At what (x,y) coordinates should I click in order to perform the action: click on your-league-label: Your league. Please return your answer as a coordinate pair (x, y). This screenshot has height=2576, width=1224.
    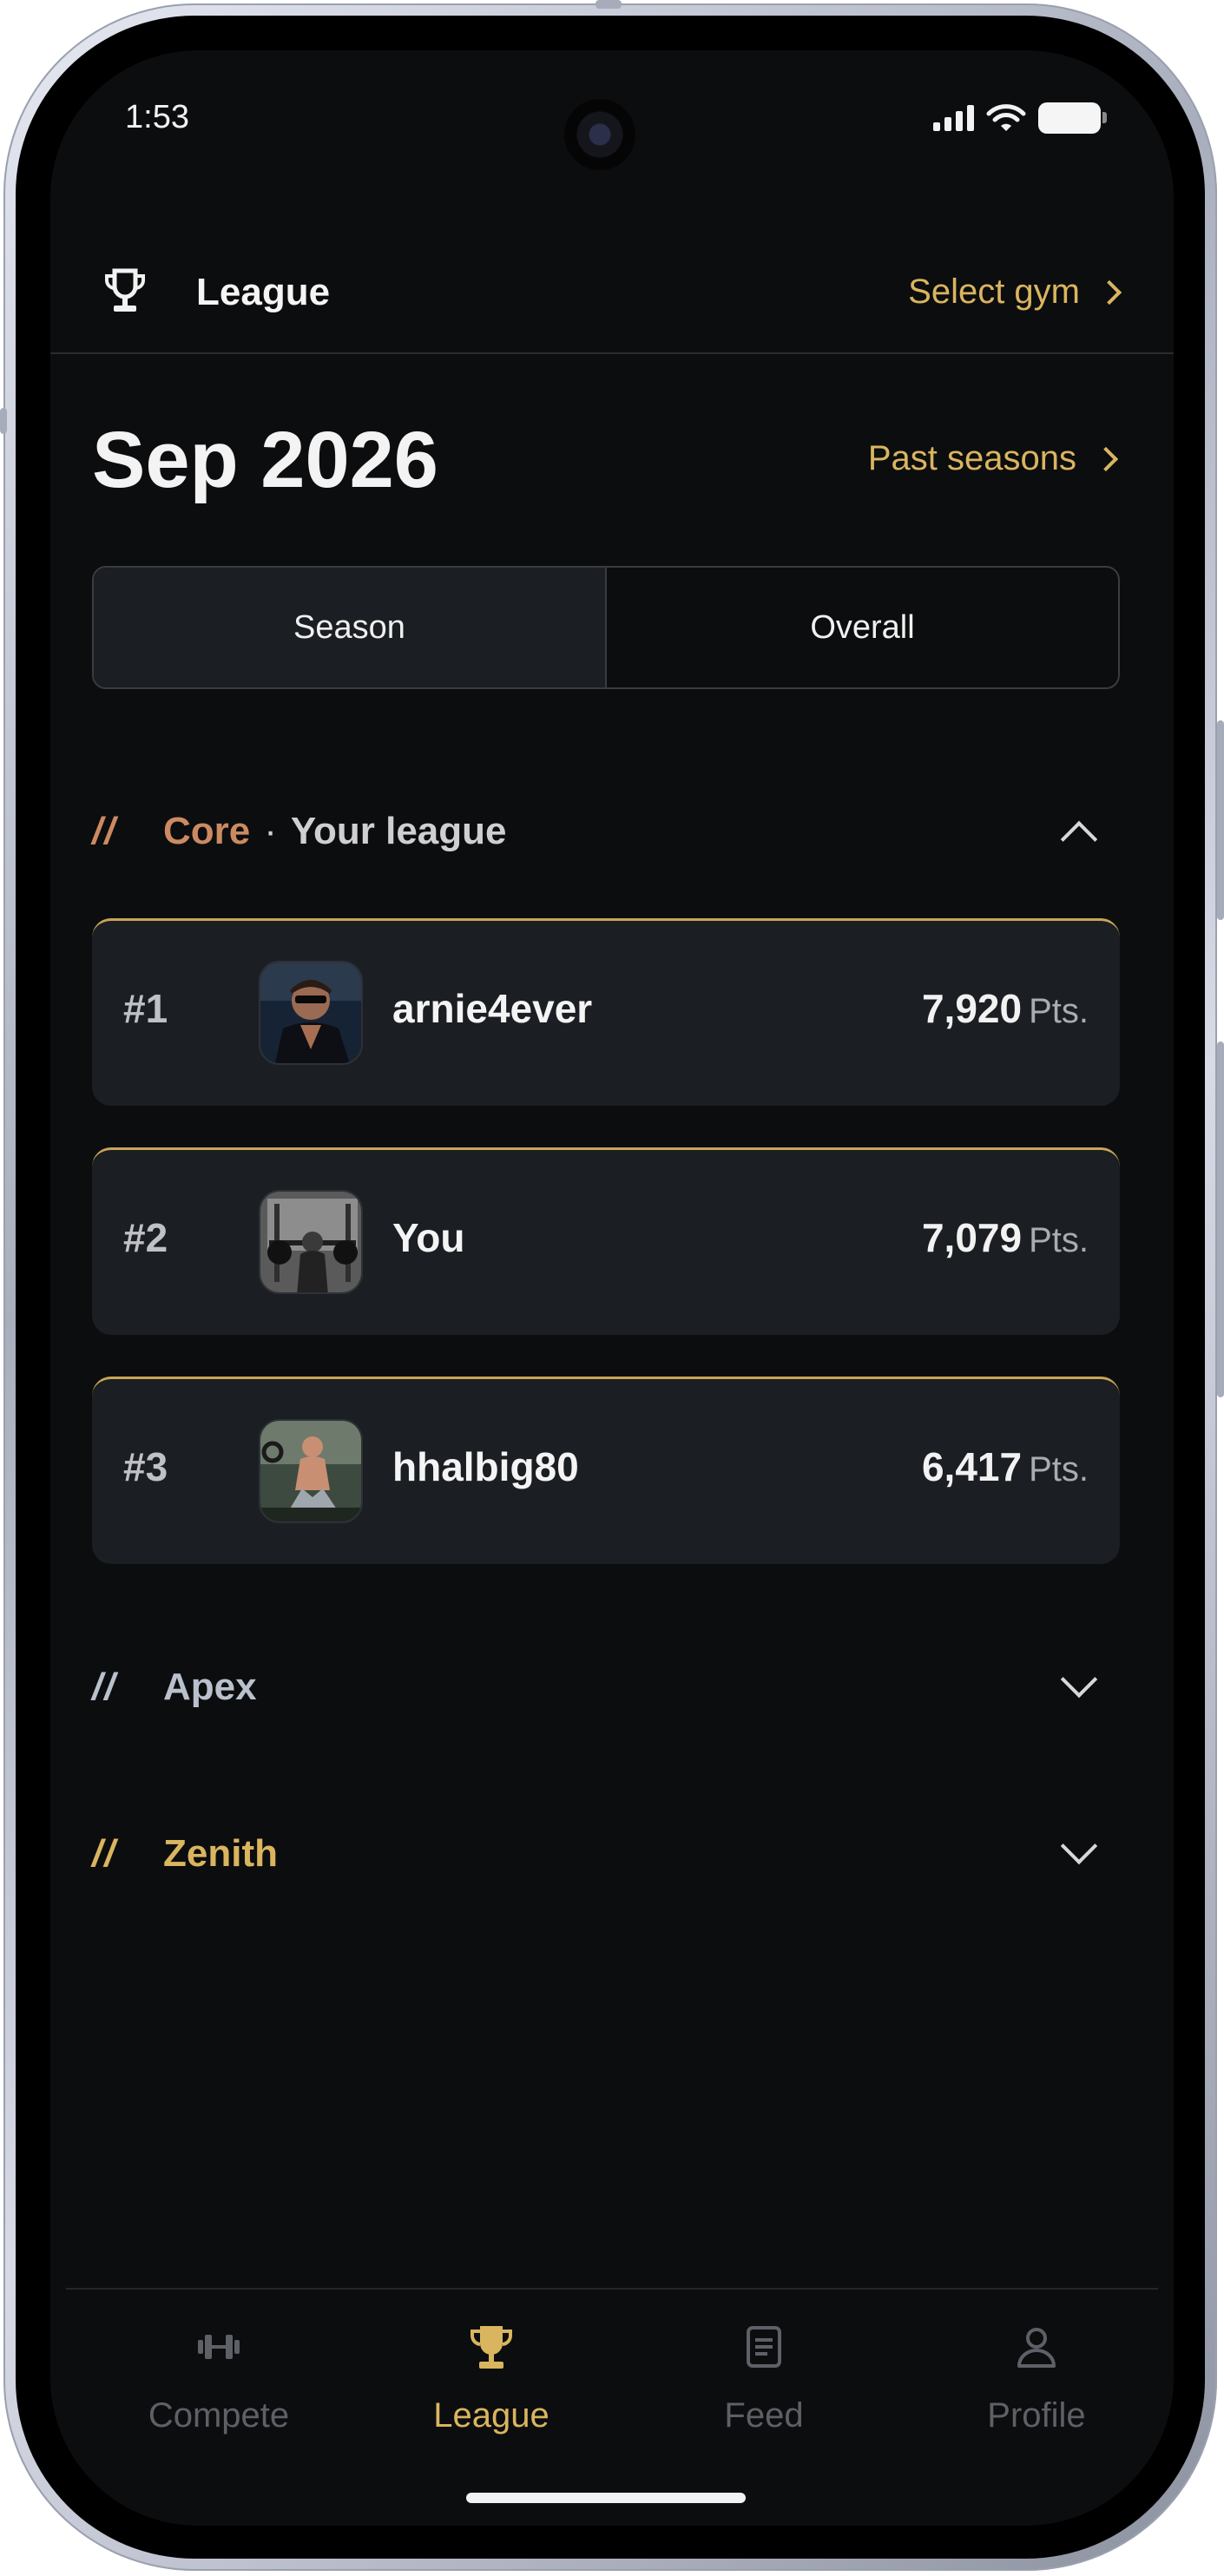
    Looking at the image, I should click on (398, 831).